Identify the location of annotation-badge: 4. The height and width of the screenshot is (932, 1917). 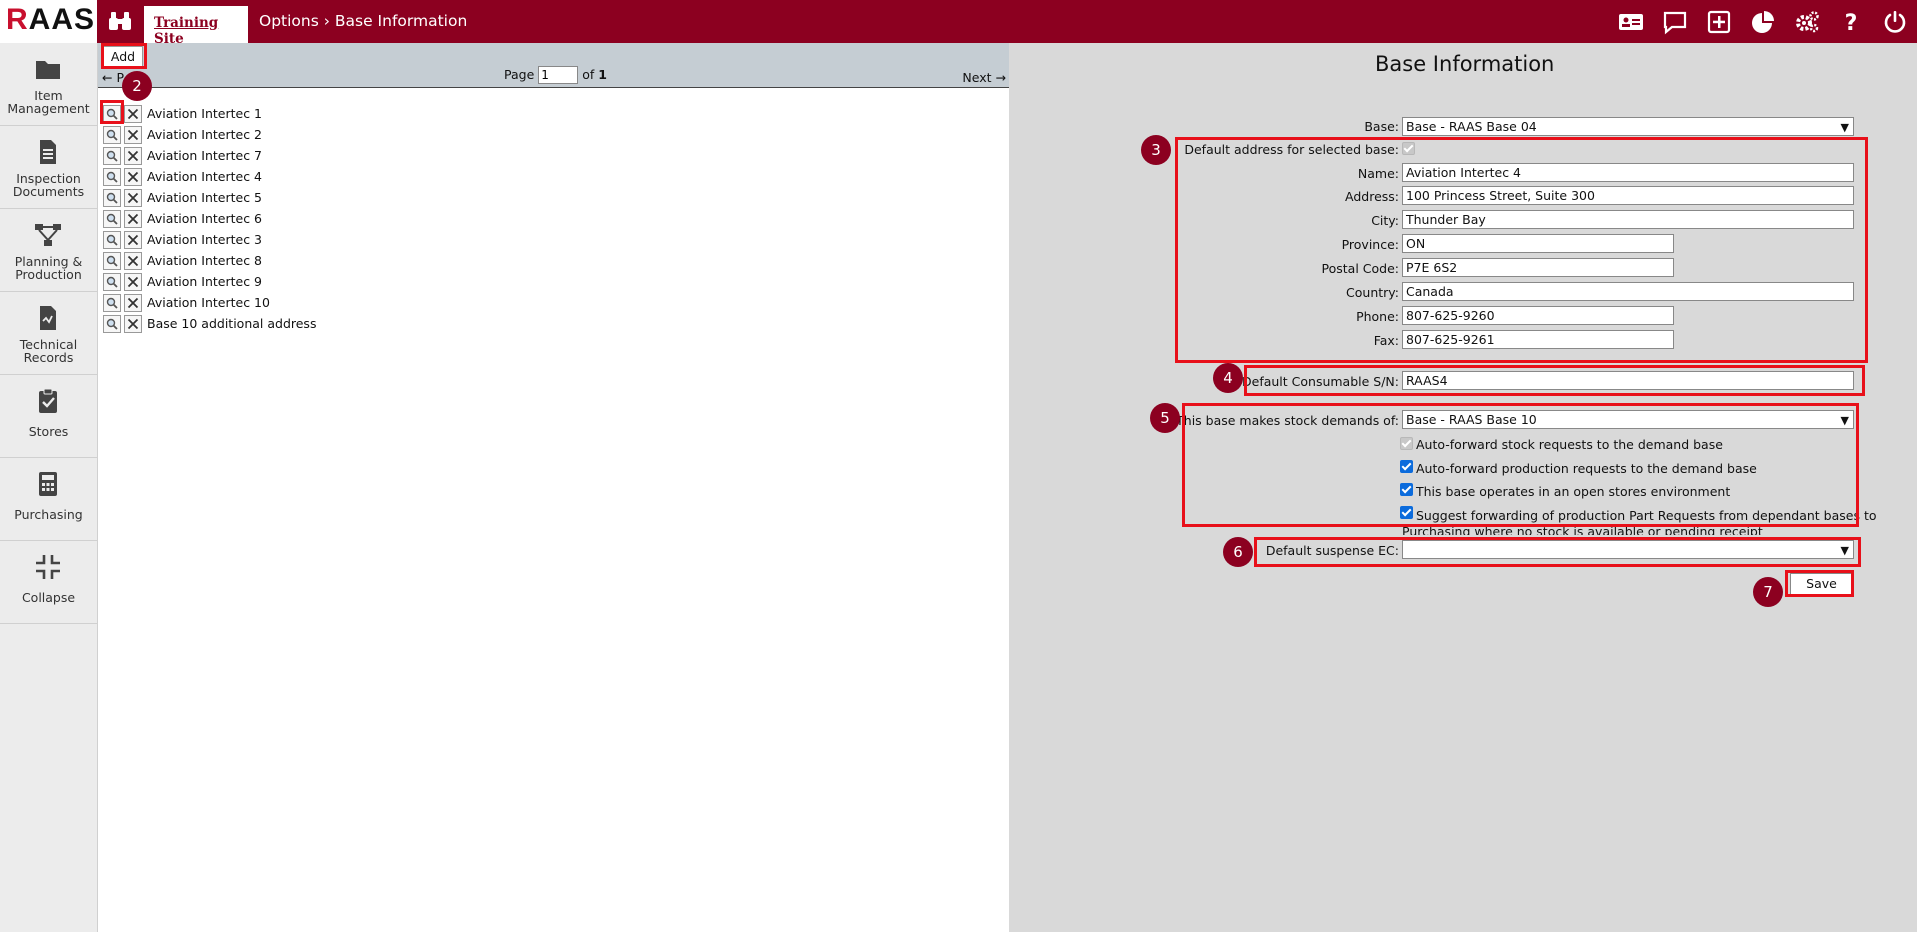
(1228, 378).